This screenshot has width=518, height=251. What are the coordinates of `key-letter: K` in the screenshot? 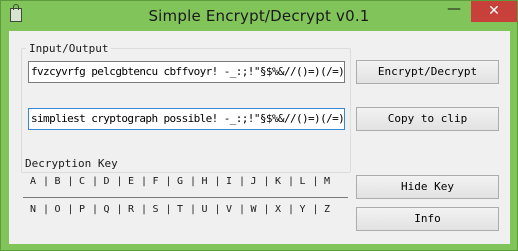 It's located at (278, 181).